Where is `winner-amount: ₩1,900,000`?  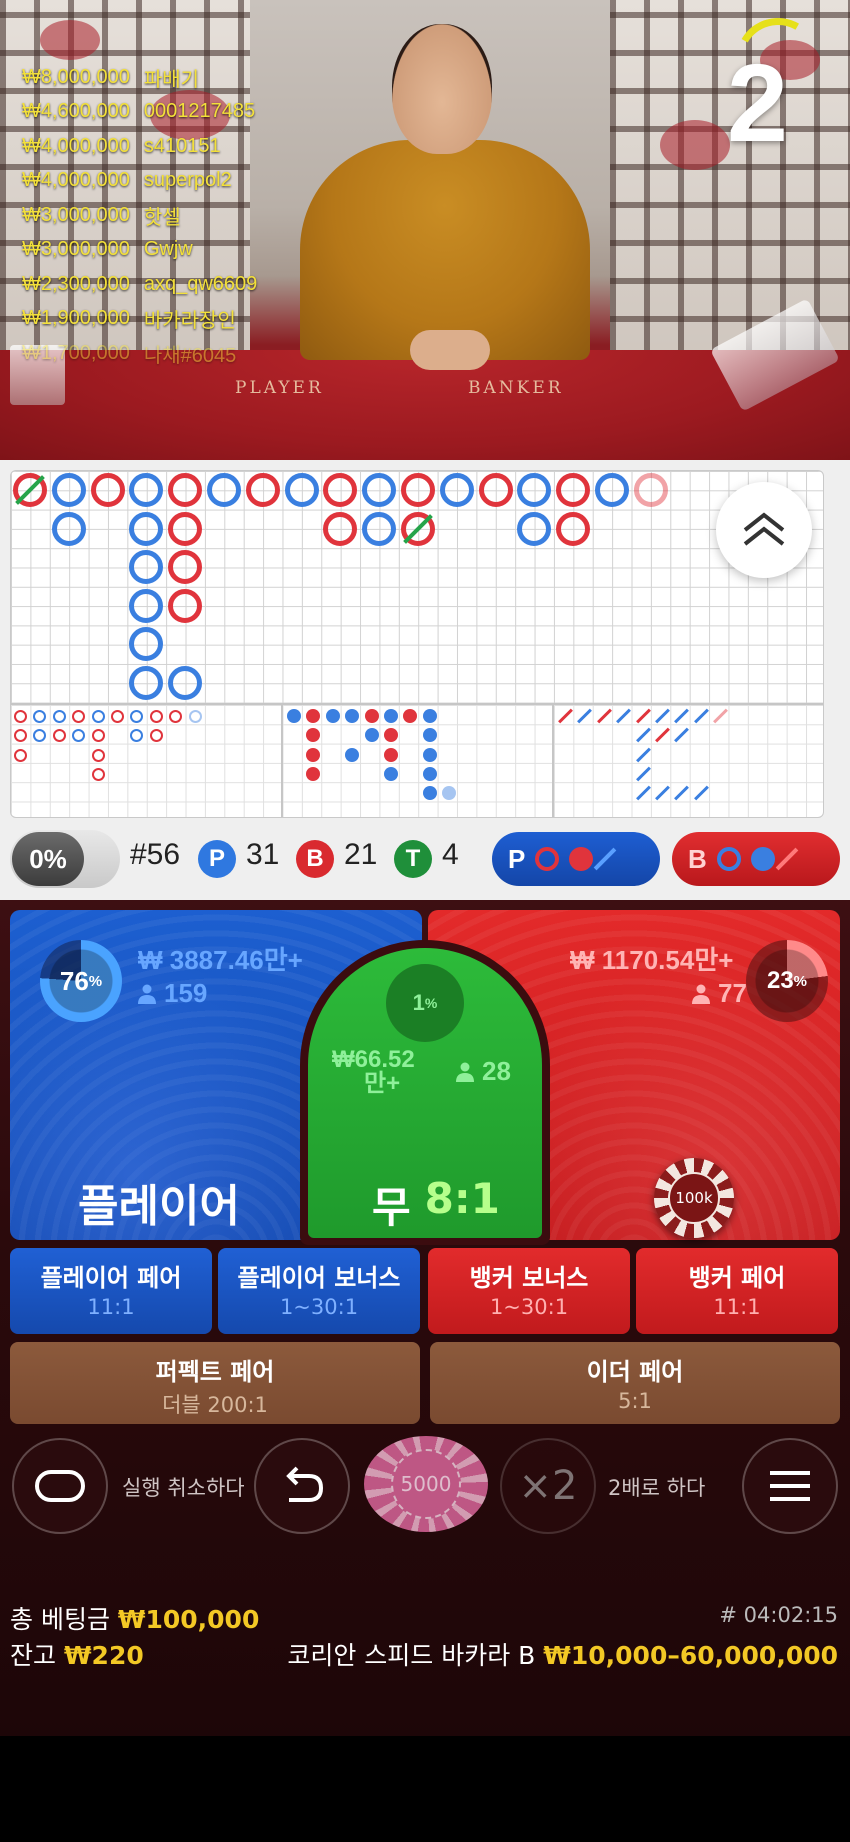
winner-amount: ₩1,900,000 is located at coordinates (76, 318).